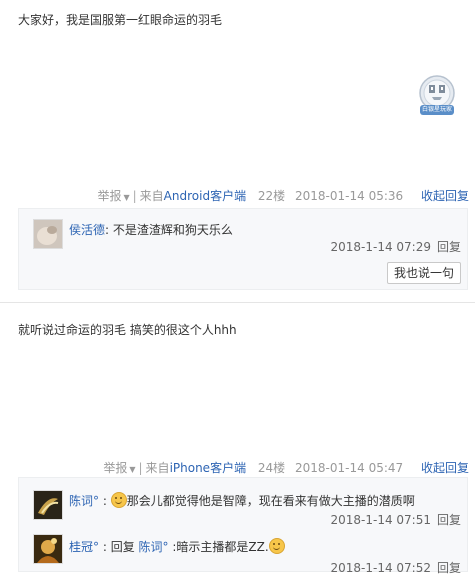 Image resolution: width=475 pixels, height=576 pixels. What do you see at coordinates (349, 468) in the screenshot?
I see `post-date: 2018-01-14 05:47` at bounding box center [349, 468].